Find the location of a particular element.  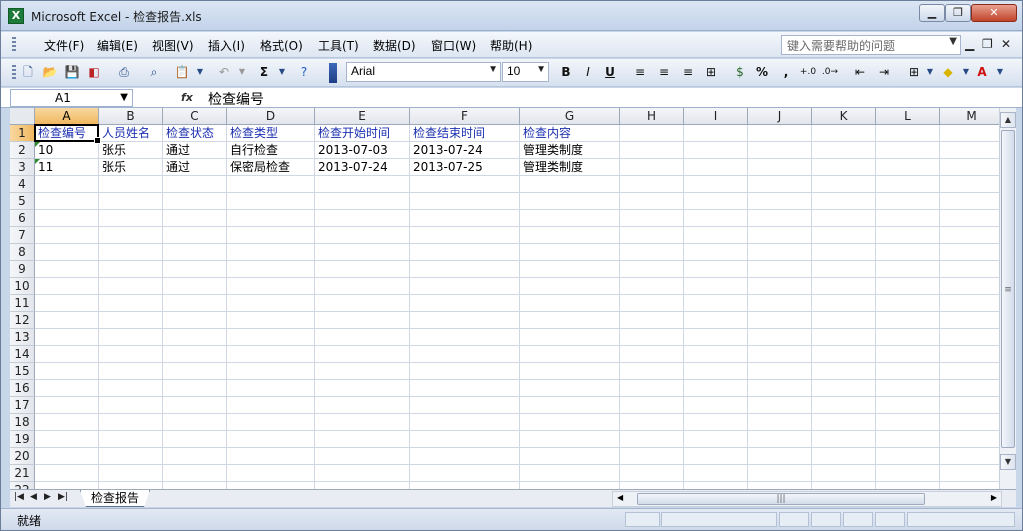

horizontal-scrollbar: ◀ ||| ▶ is located at coordinates (807, 499).